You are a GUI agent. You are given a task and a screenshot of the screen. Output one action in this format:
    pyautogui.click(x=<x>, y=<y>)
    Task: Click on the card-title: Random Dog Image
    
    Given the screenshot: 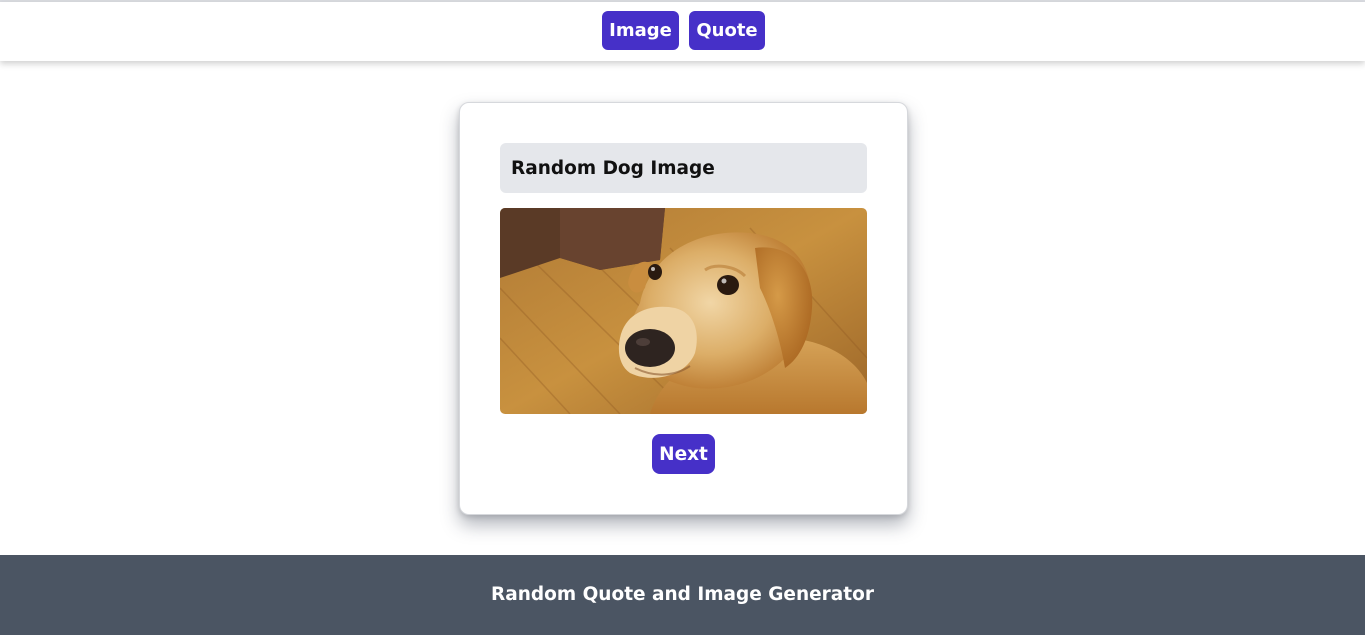 What is the action you would take?
    pyautogui.click(x=683, y=168)
    